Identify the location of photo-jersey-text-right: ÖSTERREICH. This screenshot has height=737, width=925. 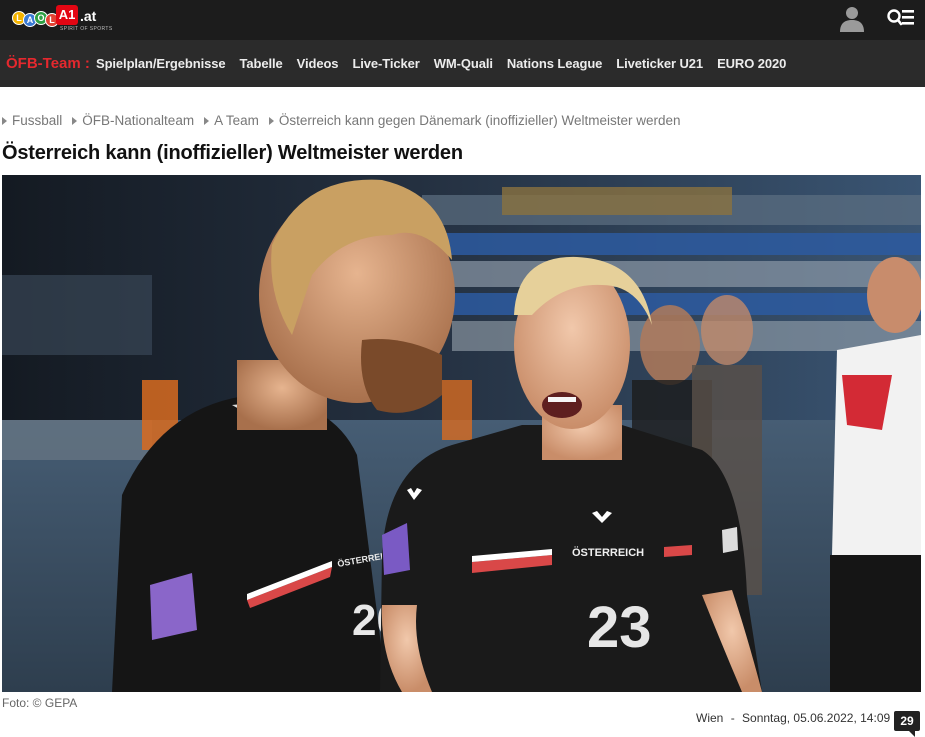
(608, 552).